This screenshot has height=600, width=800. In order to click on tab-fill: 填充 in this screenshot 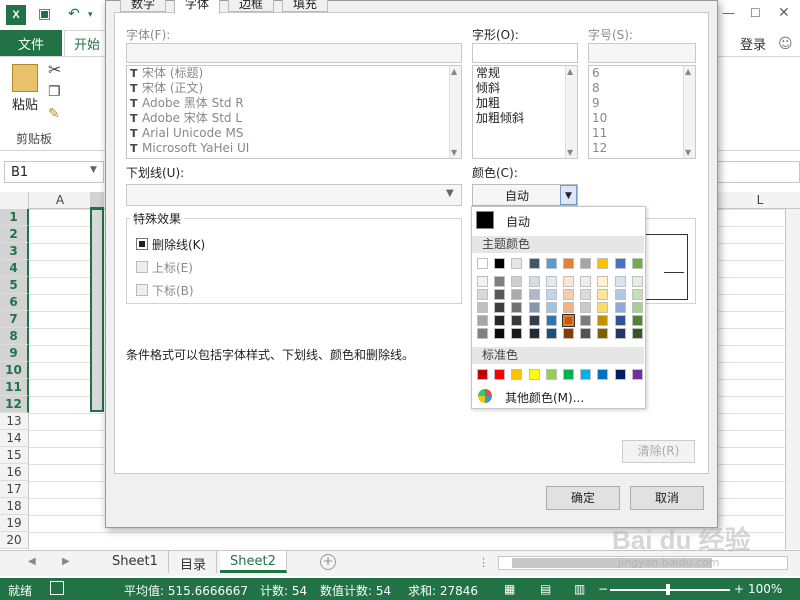, I will do `click(305, 6)`.